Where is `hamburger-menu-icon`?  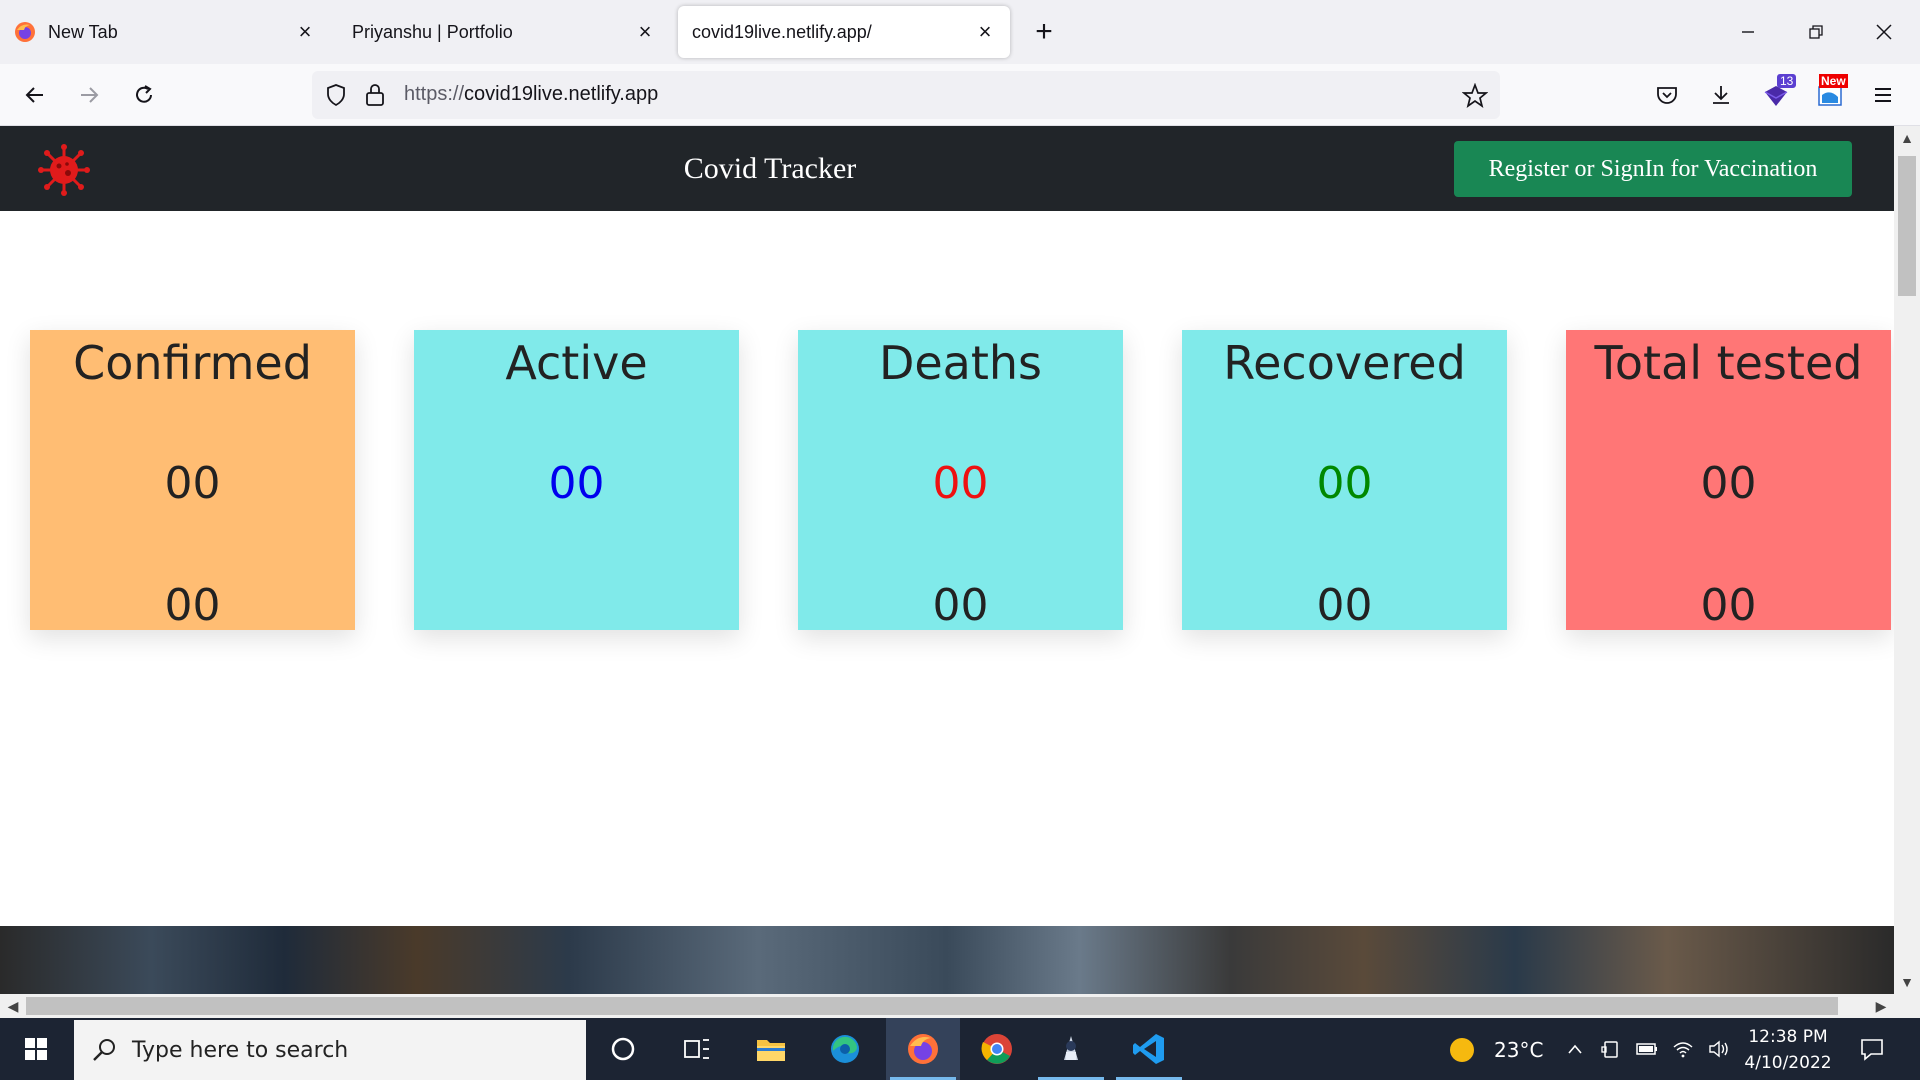 hamburger-menu-icon is located at coordinates (1883, 95).